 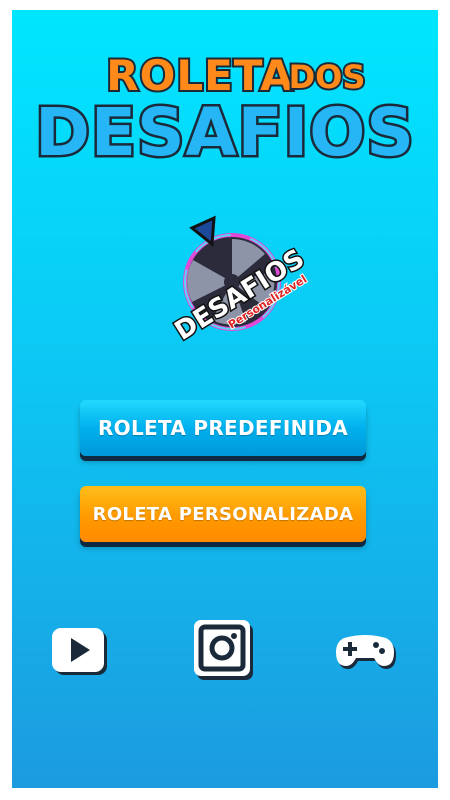 What do you see at coordinates (202, 231) in the screenshot?
I see `pointer-icon` at bounding box center [202, 231].